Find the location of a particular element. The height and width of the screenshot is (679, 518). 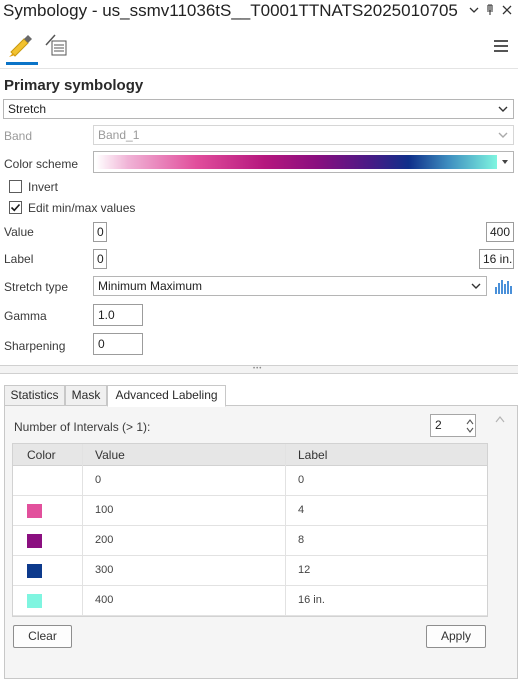

value-min: 0 is located at coordinates (100, 232).